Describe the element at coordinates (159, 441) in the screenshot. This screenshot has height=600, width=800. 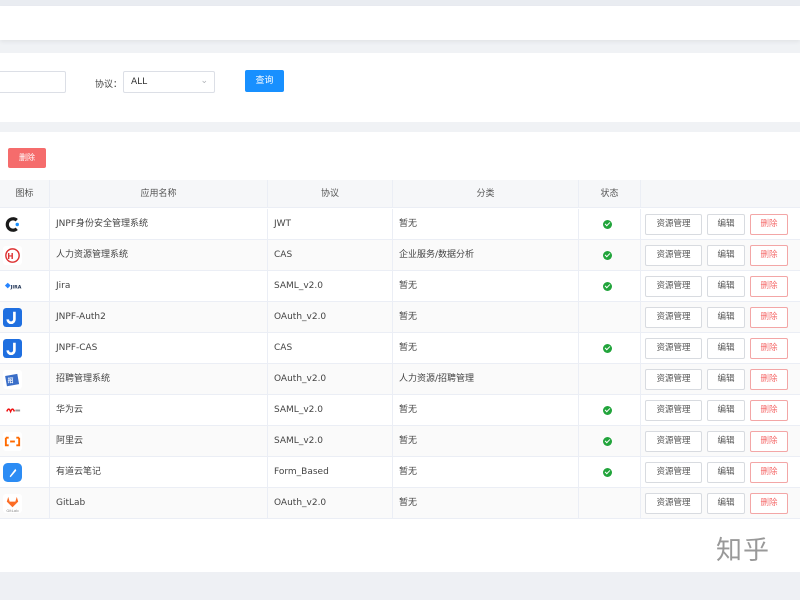
I see `app-name: 阿里云` at that location.